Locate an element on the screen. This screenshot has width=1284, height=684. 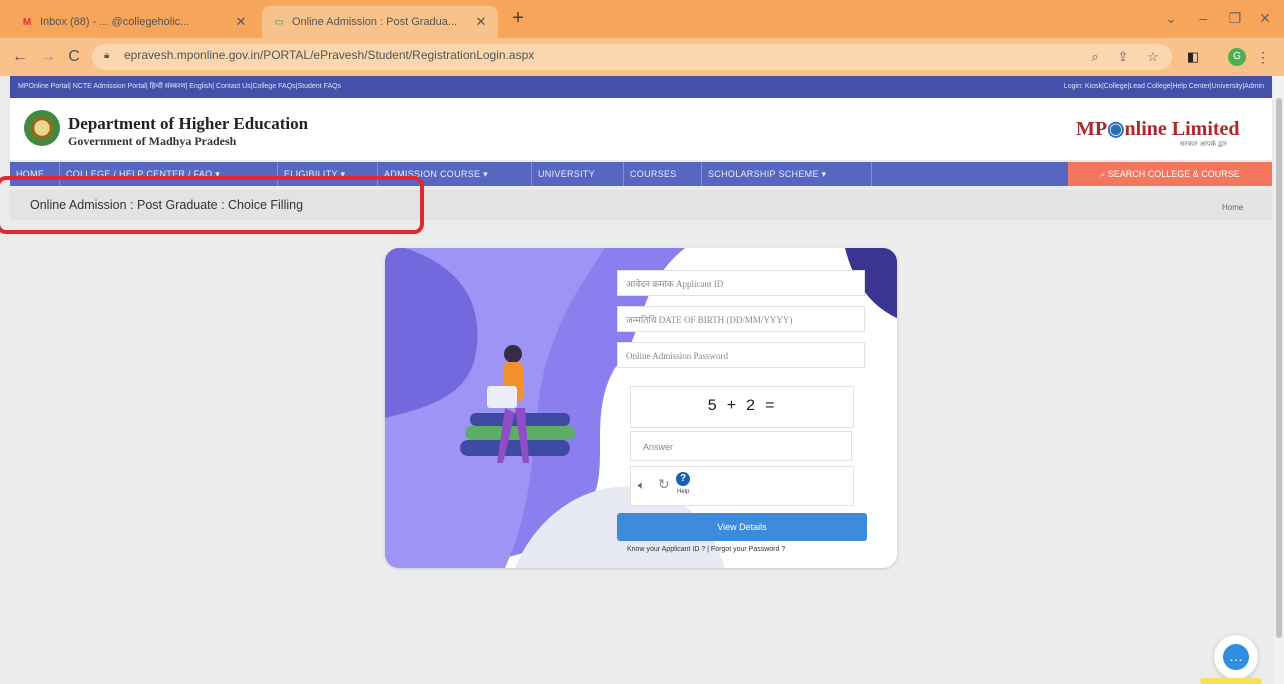
zoom-icon: ⌕ is located at coordinates (1095, 57).